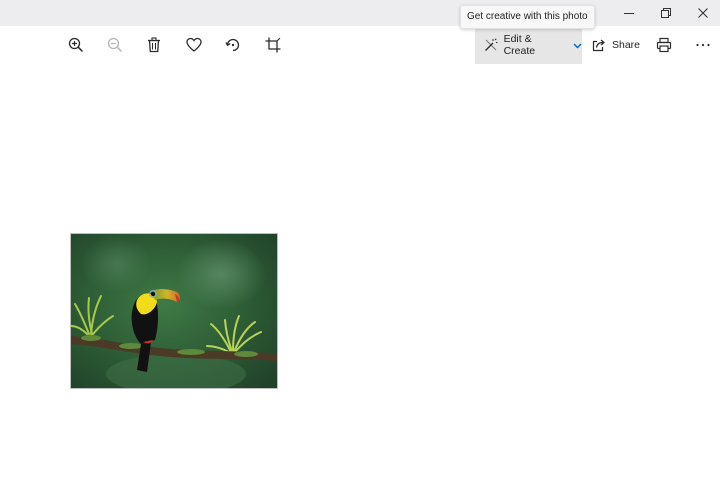 This screenshot has height=480, width=720. I want to click on favorite-heart-icon, so click(194, 44).